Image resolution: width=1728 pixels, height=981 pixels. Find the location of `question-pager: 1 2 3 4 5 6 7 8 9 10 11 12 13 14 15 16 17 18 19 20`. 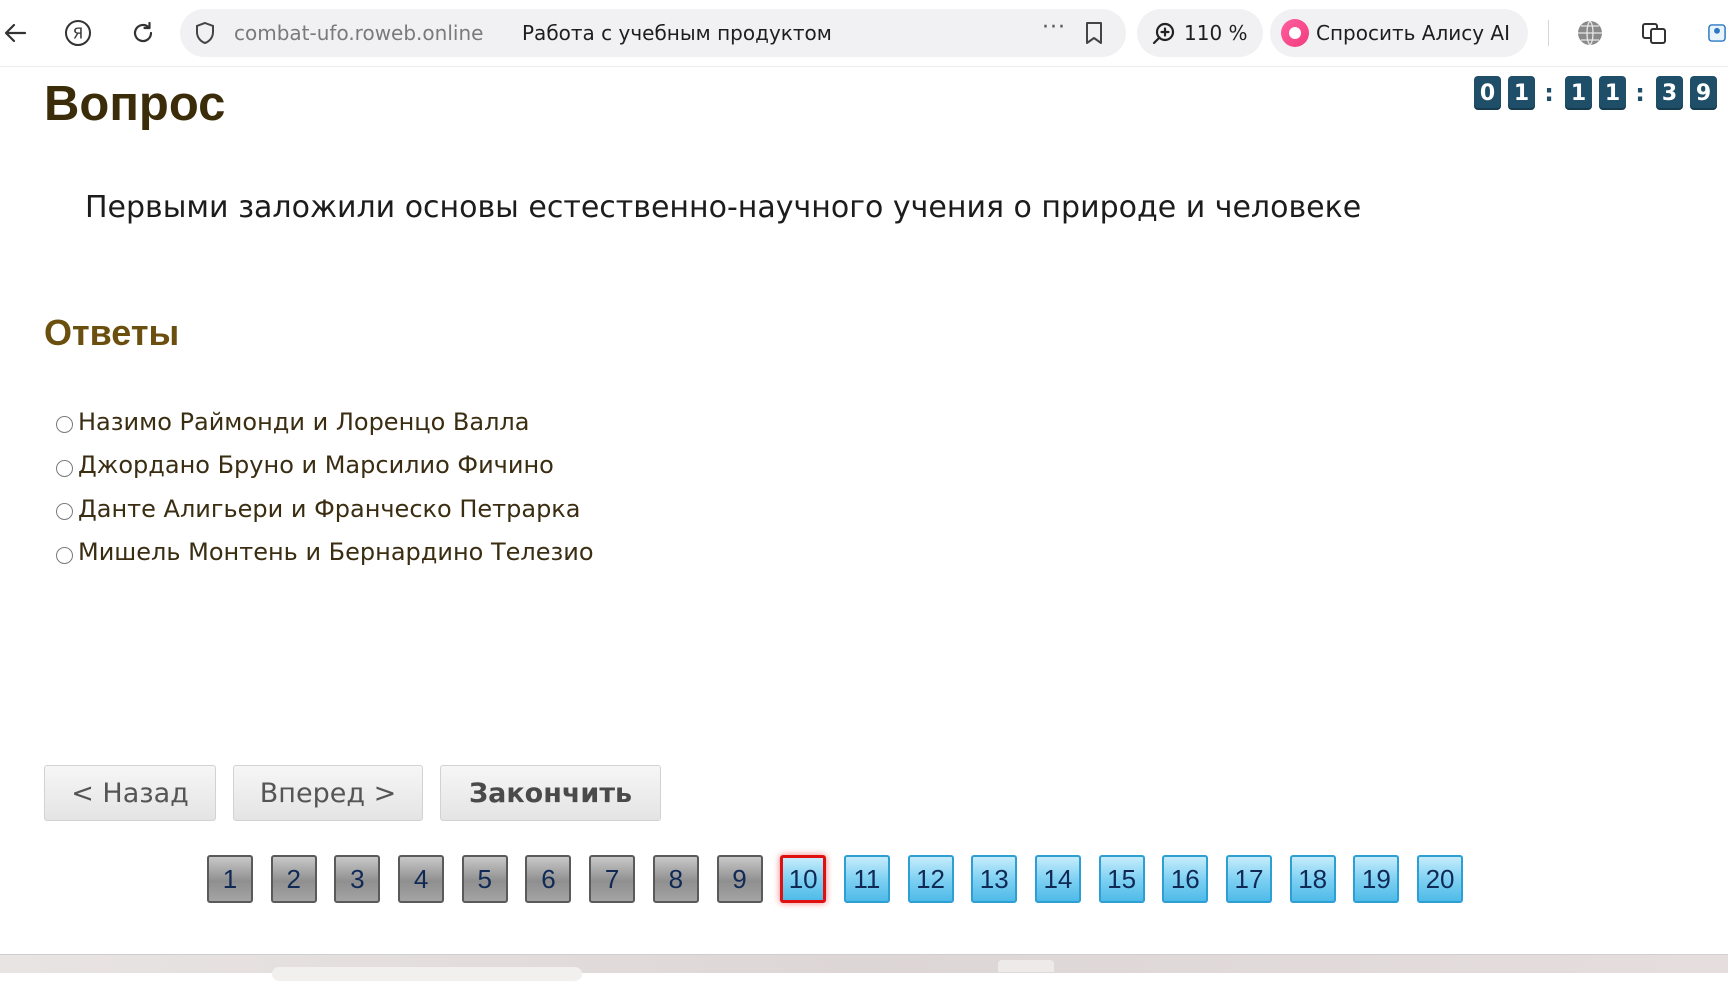

question-pager: 1 2 3 4 5 6 7 8 9 10 11 12 13 14 15 16 17 18 19 20 is located at coordinates (844, 879).